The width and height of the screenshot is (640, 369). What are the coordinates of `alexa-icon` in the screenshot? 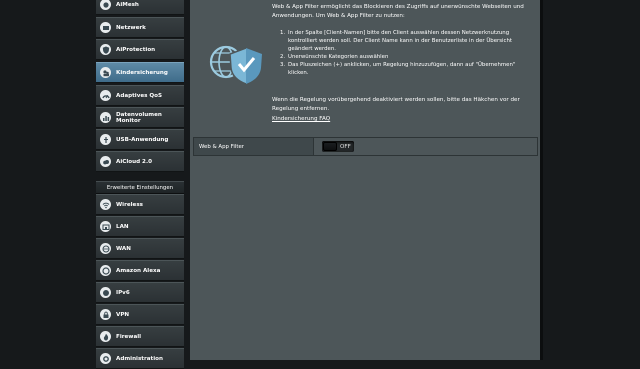 It's located at (105, 270).